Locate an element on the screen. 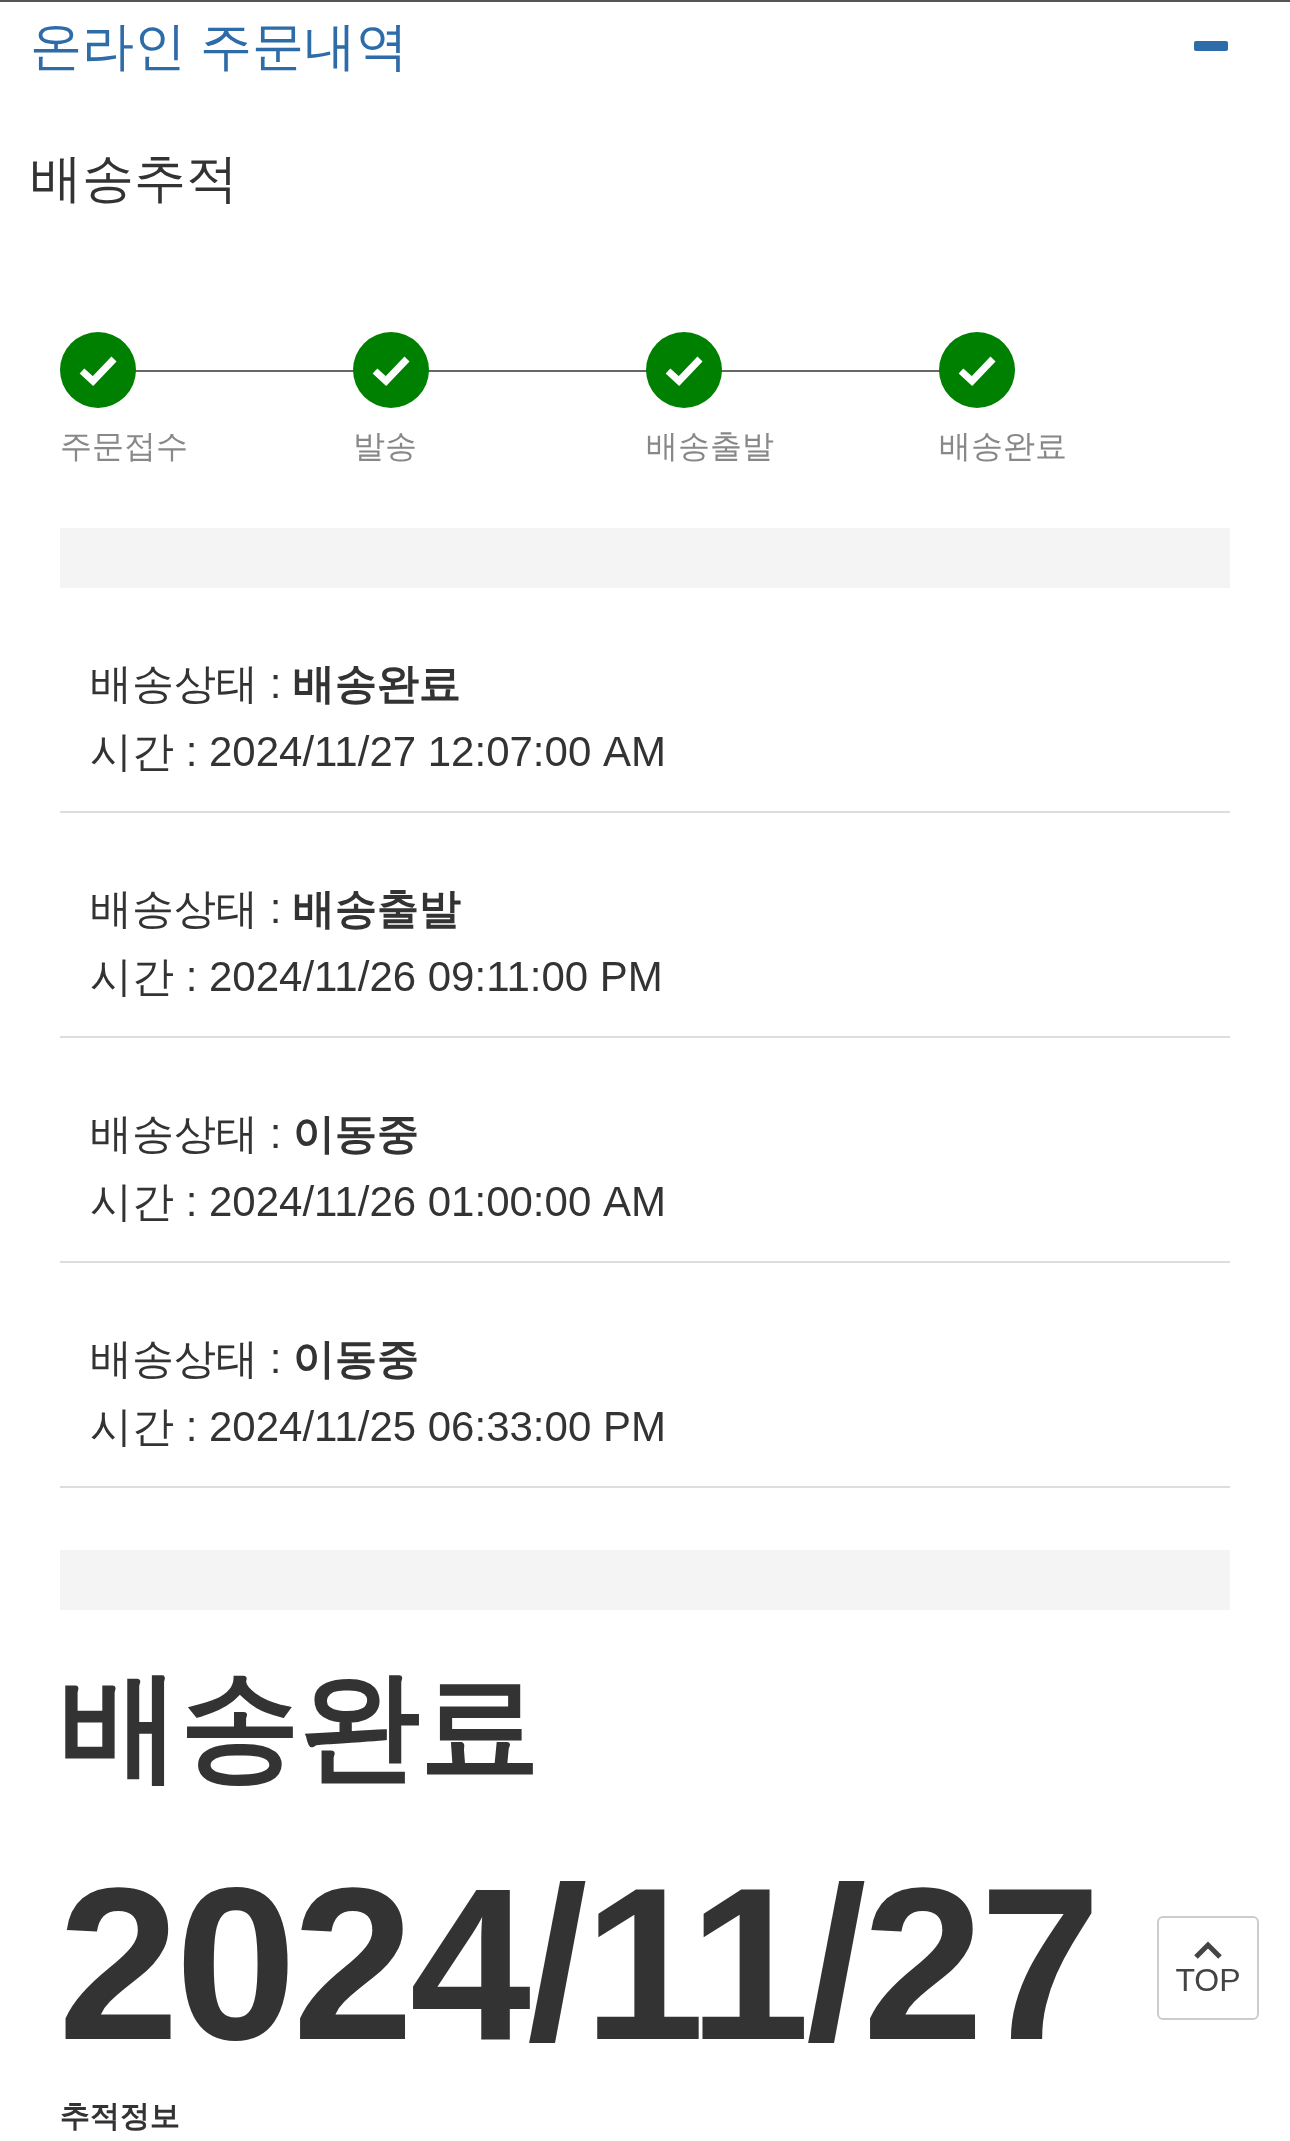  status-line: 배송상태 : 배송완료 is located at coordinates (275, 684).